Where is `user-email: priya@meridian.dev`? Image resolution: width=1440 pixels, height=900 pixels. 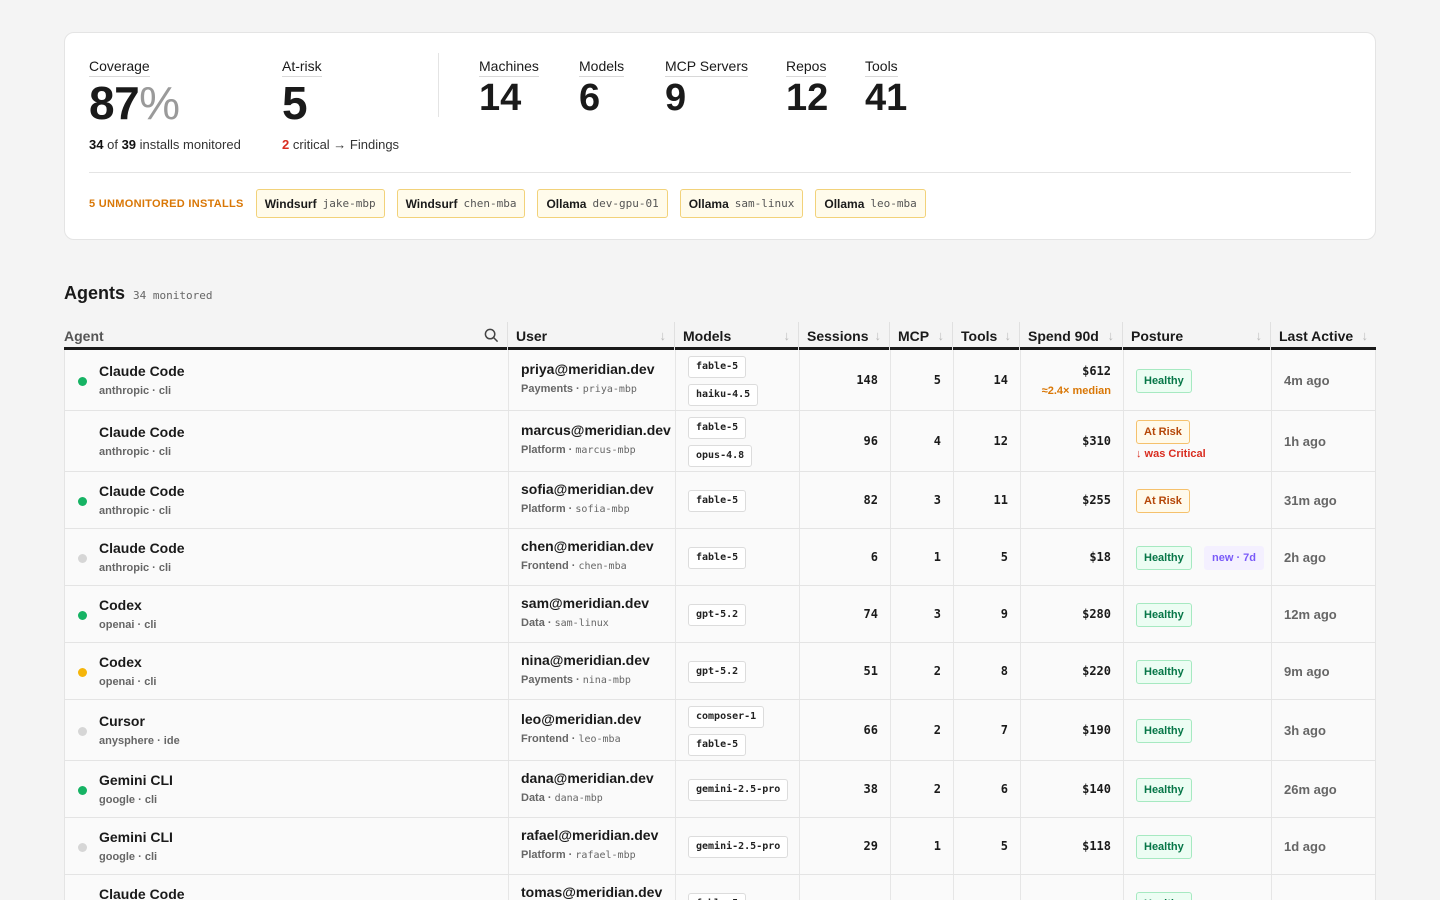
user-email: priya@meridian.dev is located at coordinates (587, 369).